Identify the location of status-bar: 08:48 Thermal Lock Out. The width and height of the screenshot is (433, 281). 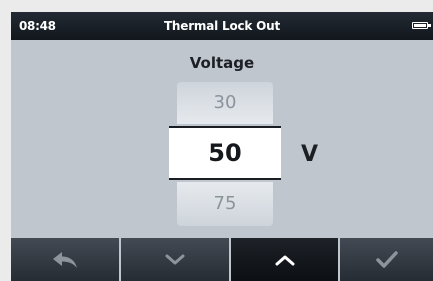
(222, 26).